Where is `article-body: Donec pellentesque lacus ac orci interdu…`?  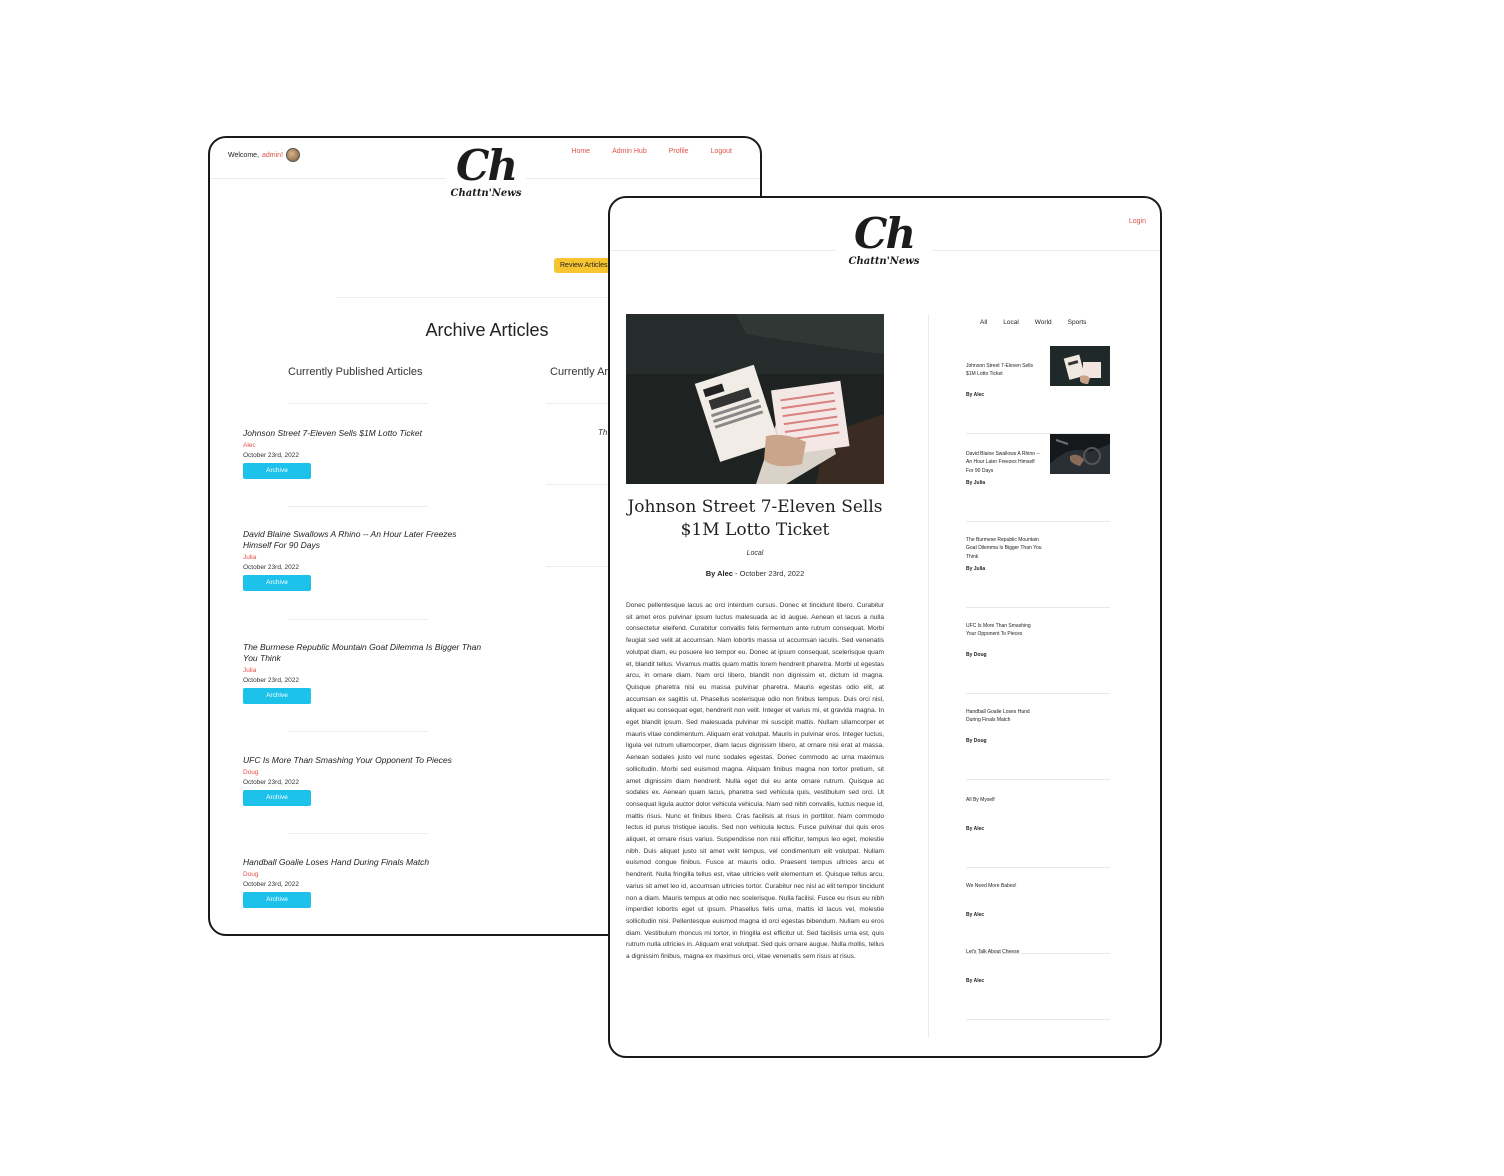
article-body: Donec pellentesque lacus ac orci interdu… is located at coordinates (755, 781).